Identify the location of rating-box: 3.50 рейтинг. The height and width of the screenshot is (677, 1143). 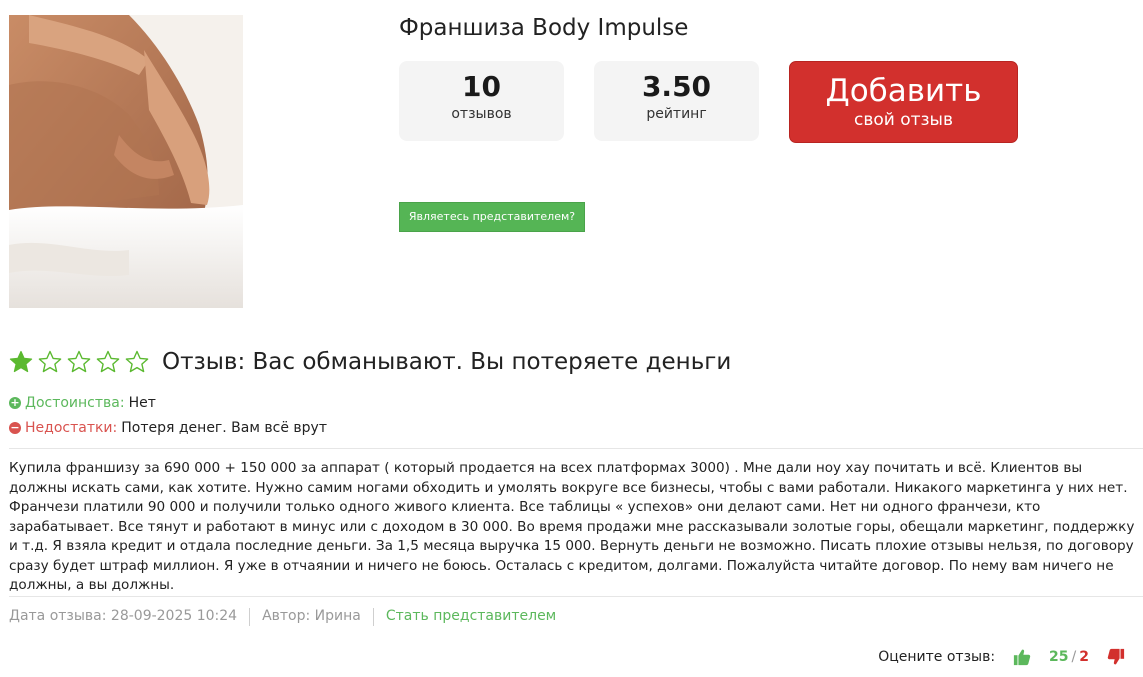
(676, 101).